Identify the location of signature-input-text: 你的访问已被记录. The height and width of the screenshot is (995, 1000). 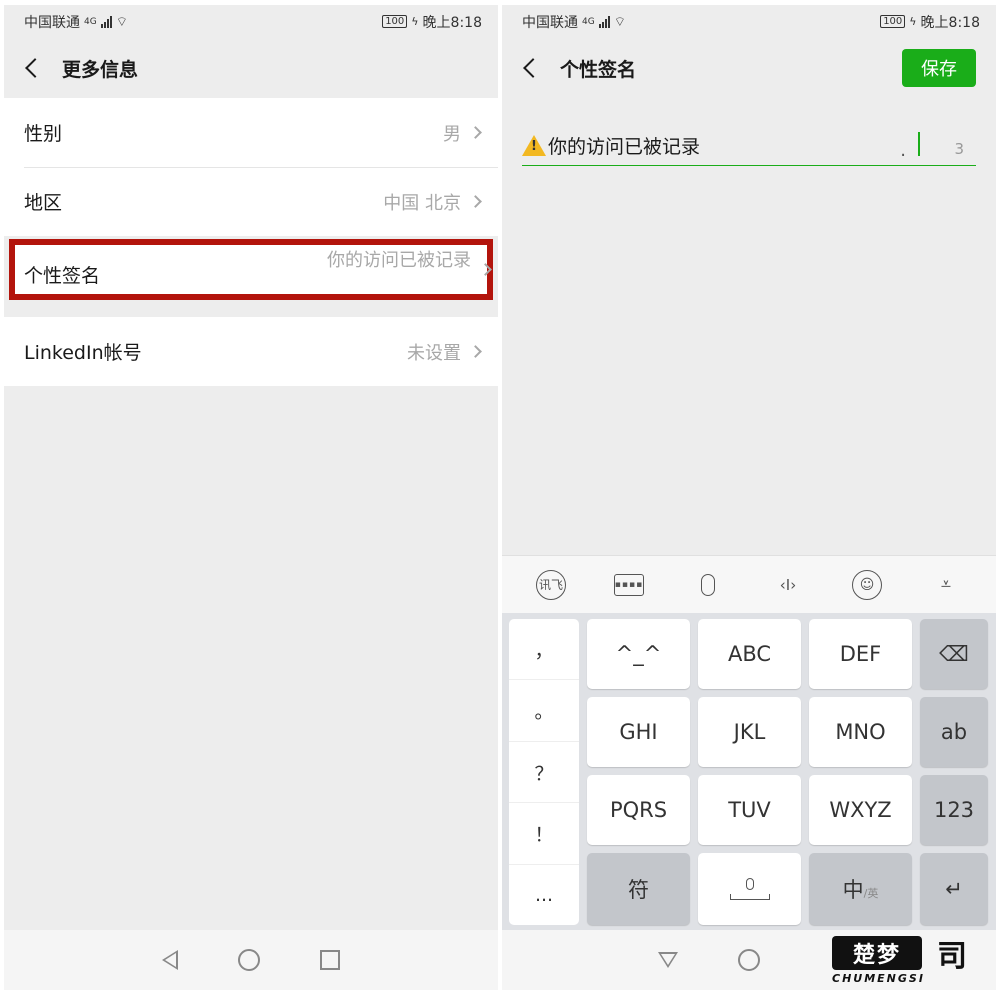
(624, 147).